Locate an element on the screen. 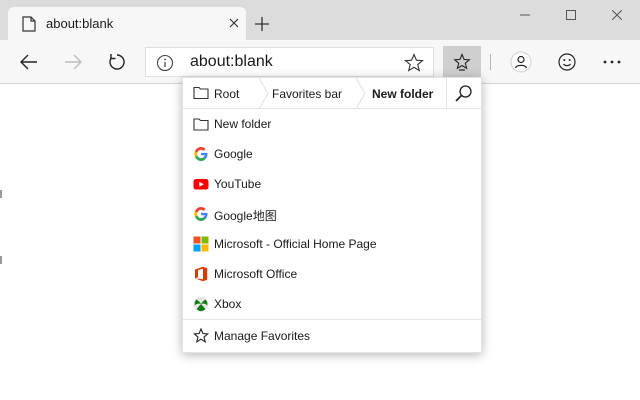 This screenshot has height=400, width=640. breadcrumb: Root Favorites bar New folder is located at coordinates (332, 93).